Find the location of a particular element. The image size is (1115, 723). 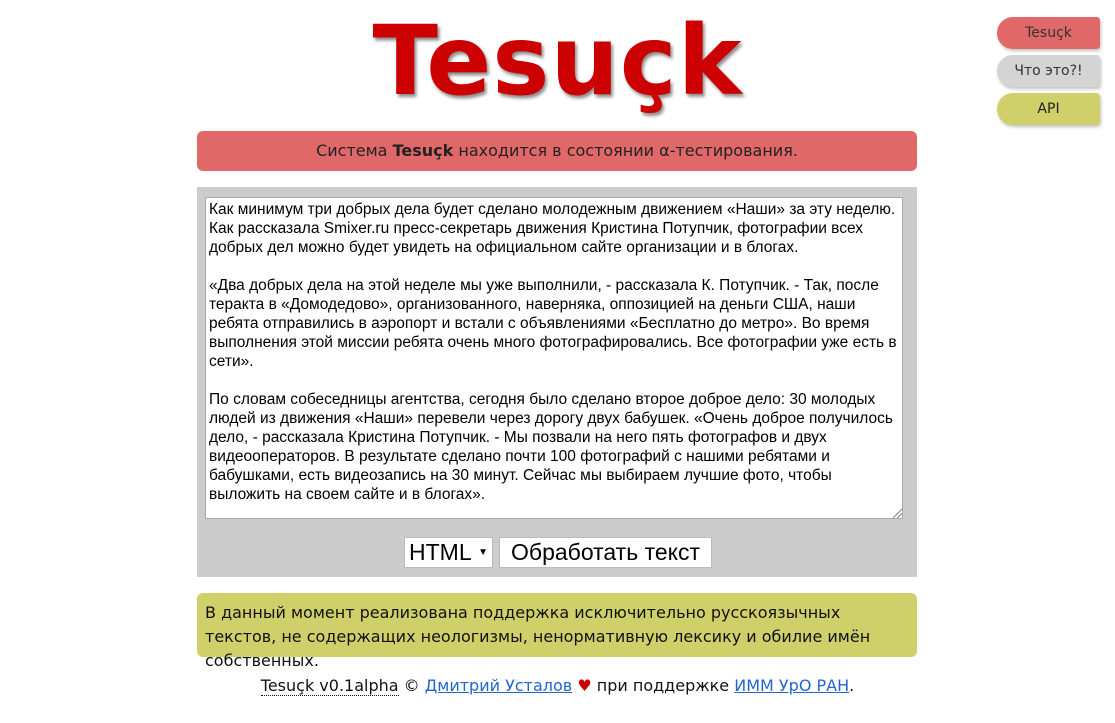

footer-period: . is located at coordinates (852, 685).